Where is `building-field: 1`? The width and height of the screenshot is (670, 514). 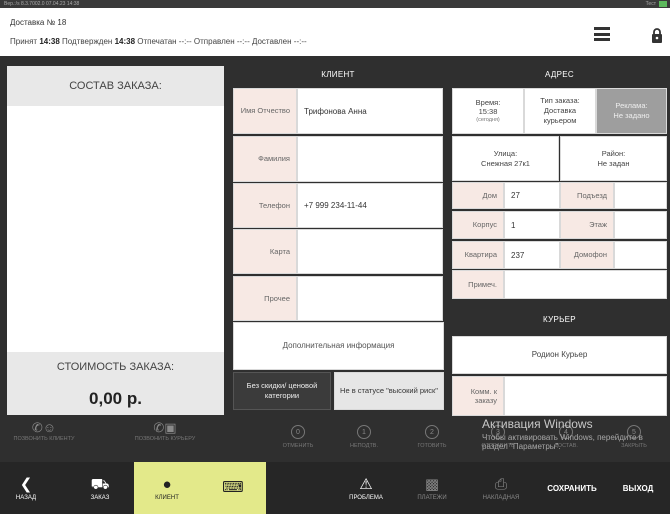 building-field: 1 is located at coordinates (532, 225).